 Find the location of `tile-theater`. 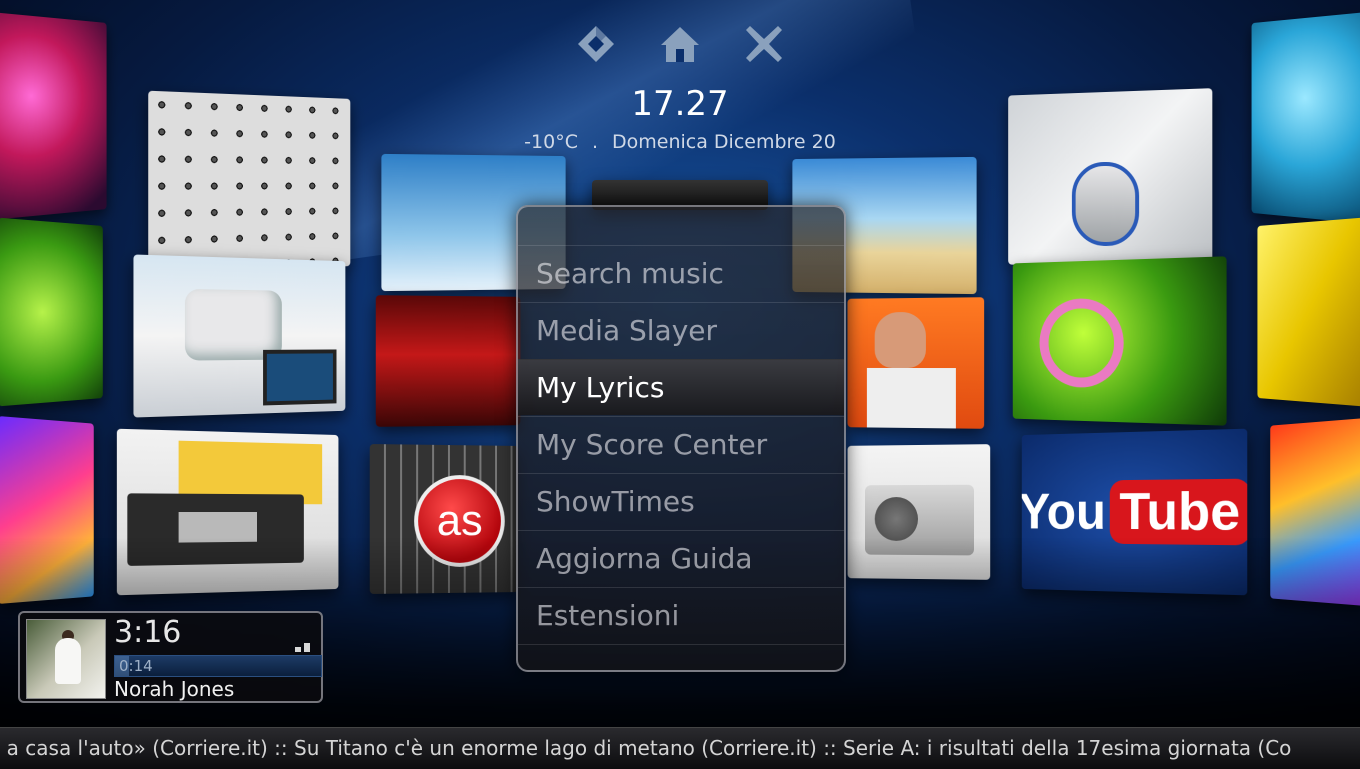

tile-theater is located at coordinates (448, 361).